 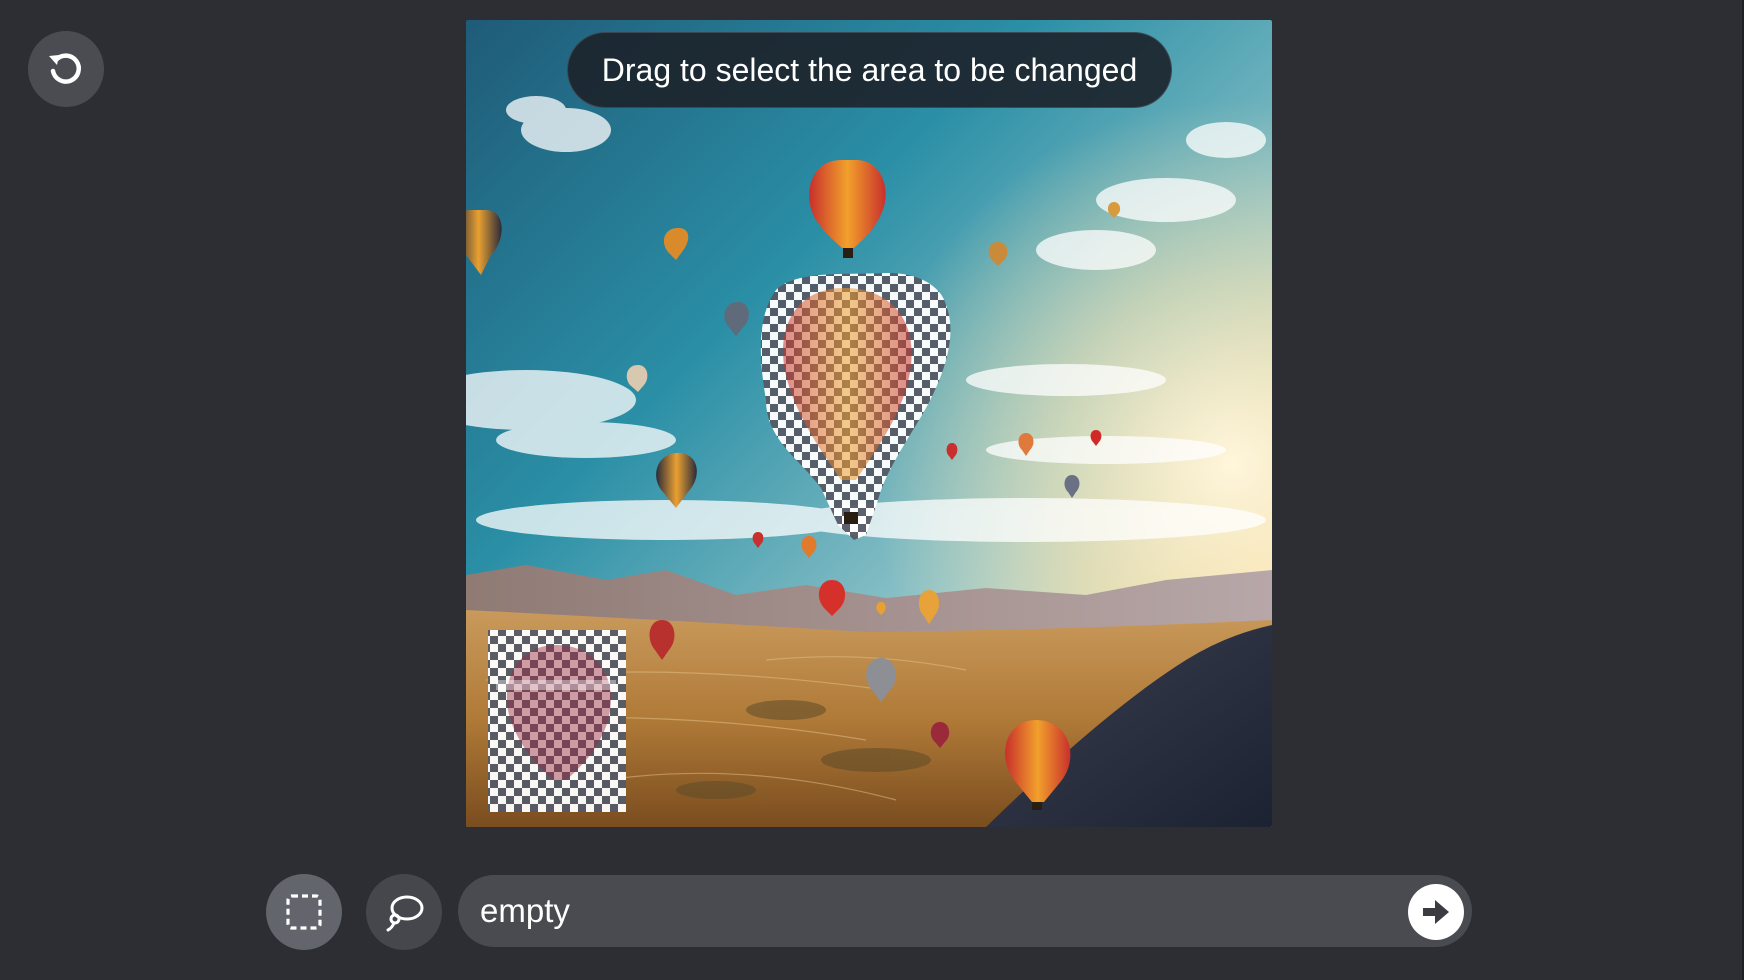 I want to click on undo-icon, so click(x=65, y=68).